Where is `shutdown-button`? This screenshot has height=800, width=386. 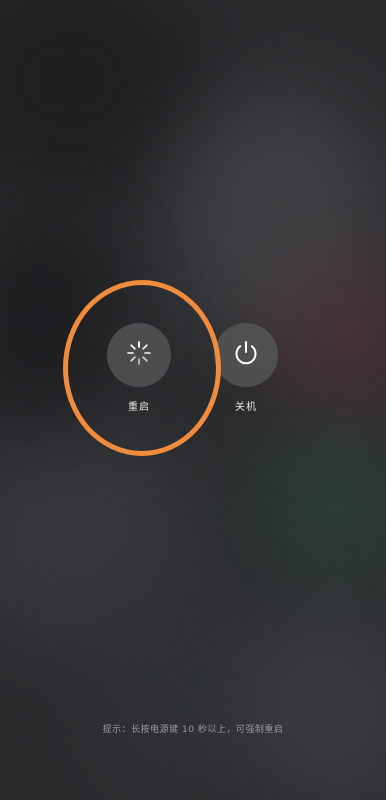
shutdown-button is located at coordinates (246, 355).